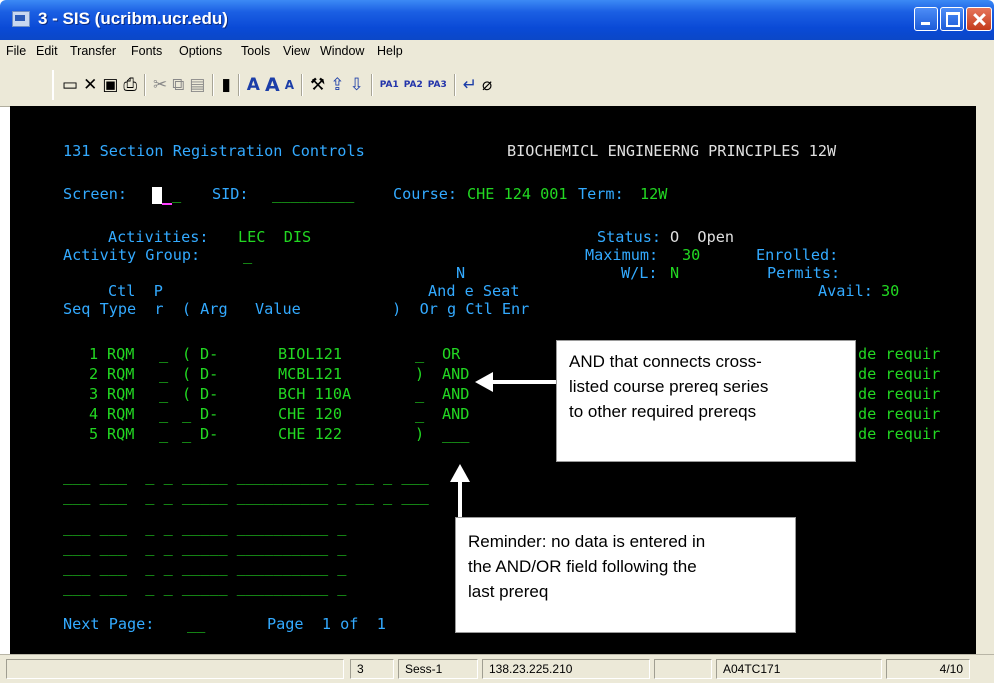 Image resolution: width=994 pixels, height=683 pixels. I want to click on menu-fonts: Fonts, so click(146, 51).